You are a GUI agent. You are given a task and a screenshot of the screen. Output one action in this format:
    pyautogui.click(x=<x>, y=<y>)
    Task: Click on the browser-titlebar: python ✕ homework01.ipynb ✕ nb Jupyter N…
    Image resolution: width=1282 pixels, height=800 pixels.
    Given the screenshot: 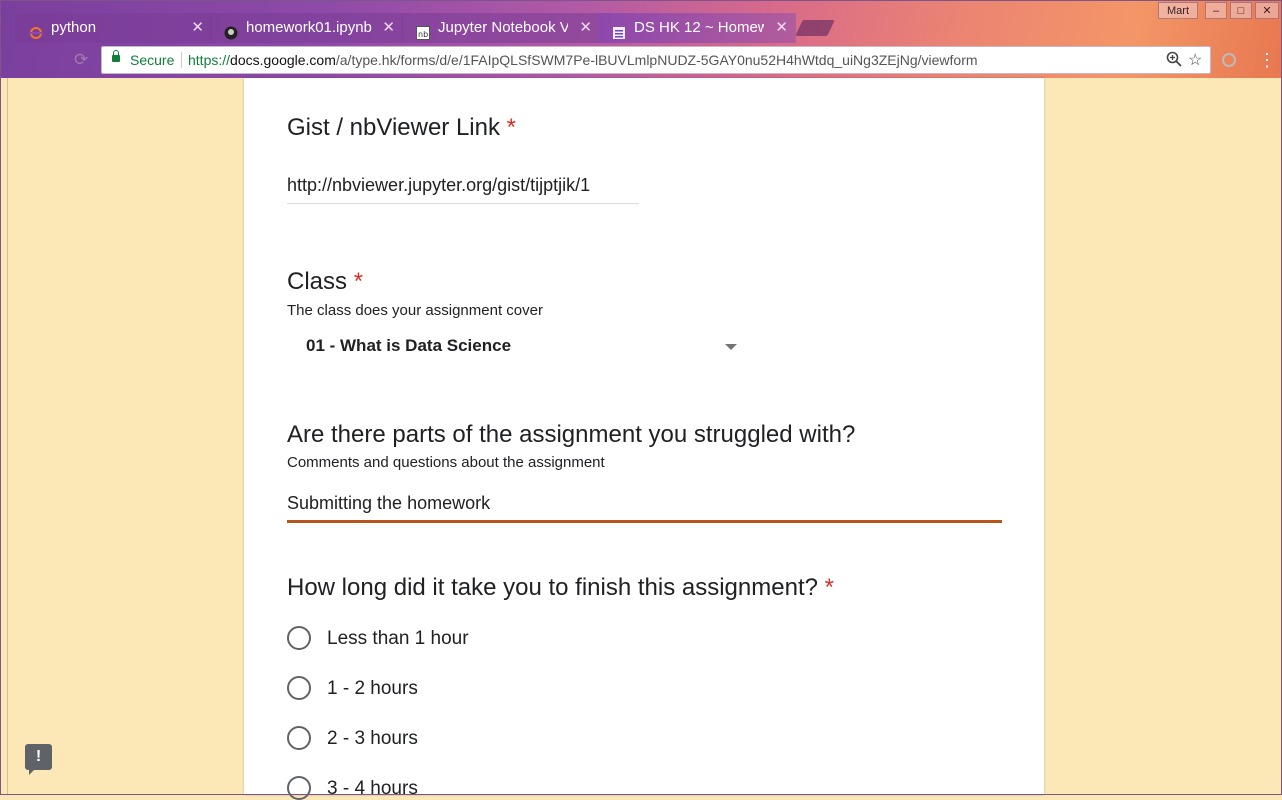 What is the action you would take?
    pyautogui.click(x=641, y=39)
    